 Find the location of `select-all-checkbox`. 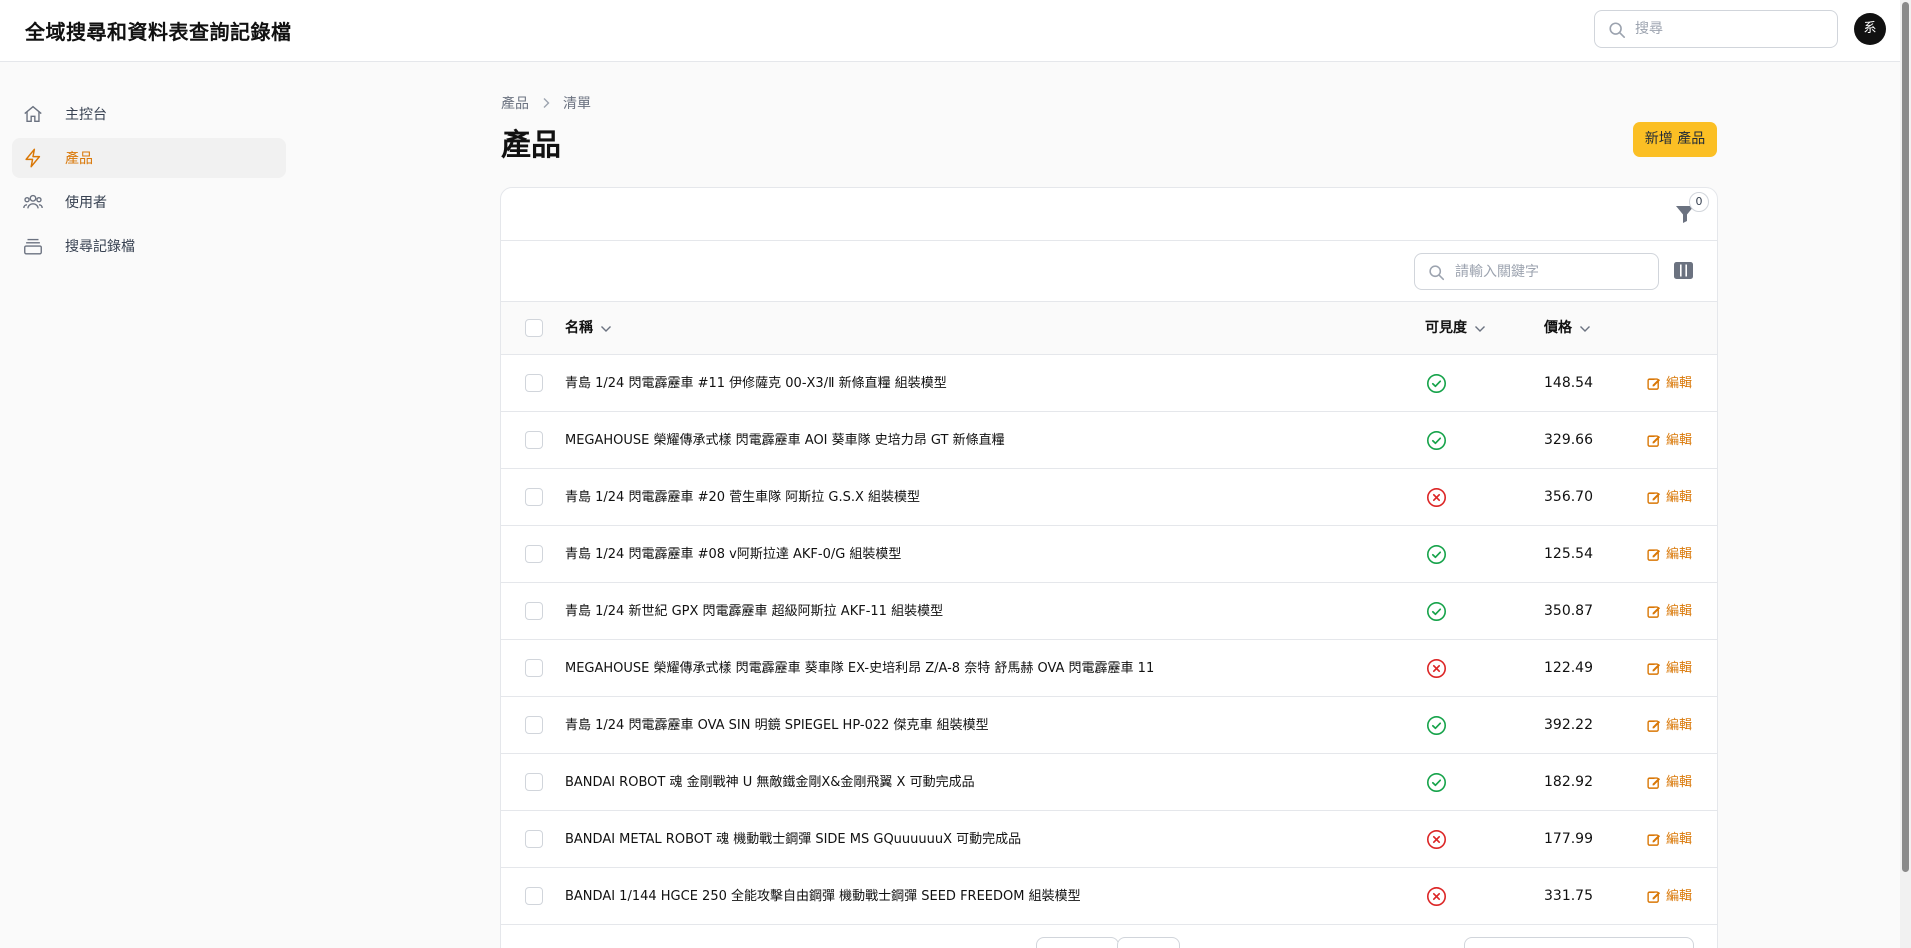

select-all-checkbox is located at coordinates (534, 328).